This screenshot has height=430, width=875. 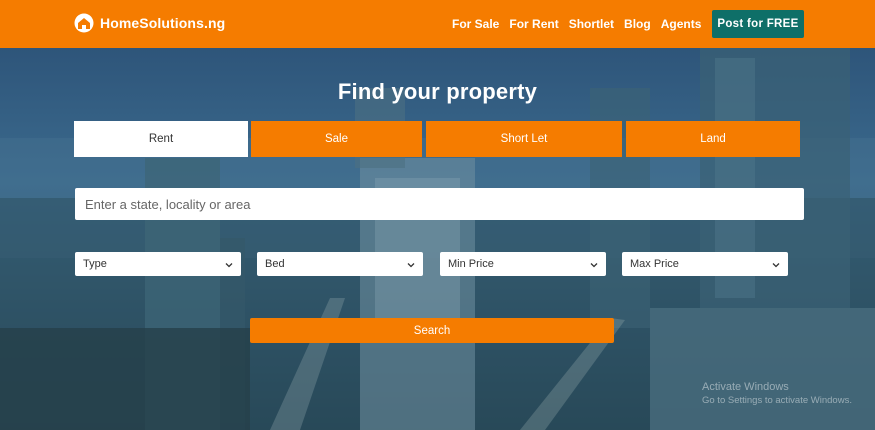 I want to click on min-price-select-label: Min Price, so click(x=471, y=264).